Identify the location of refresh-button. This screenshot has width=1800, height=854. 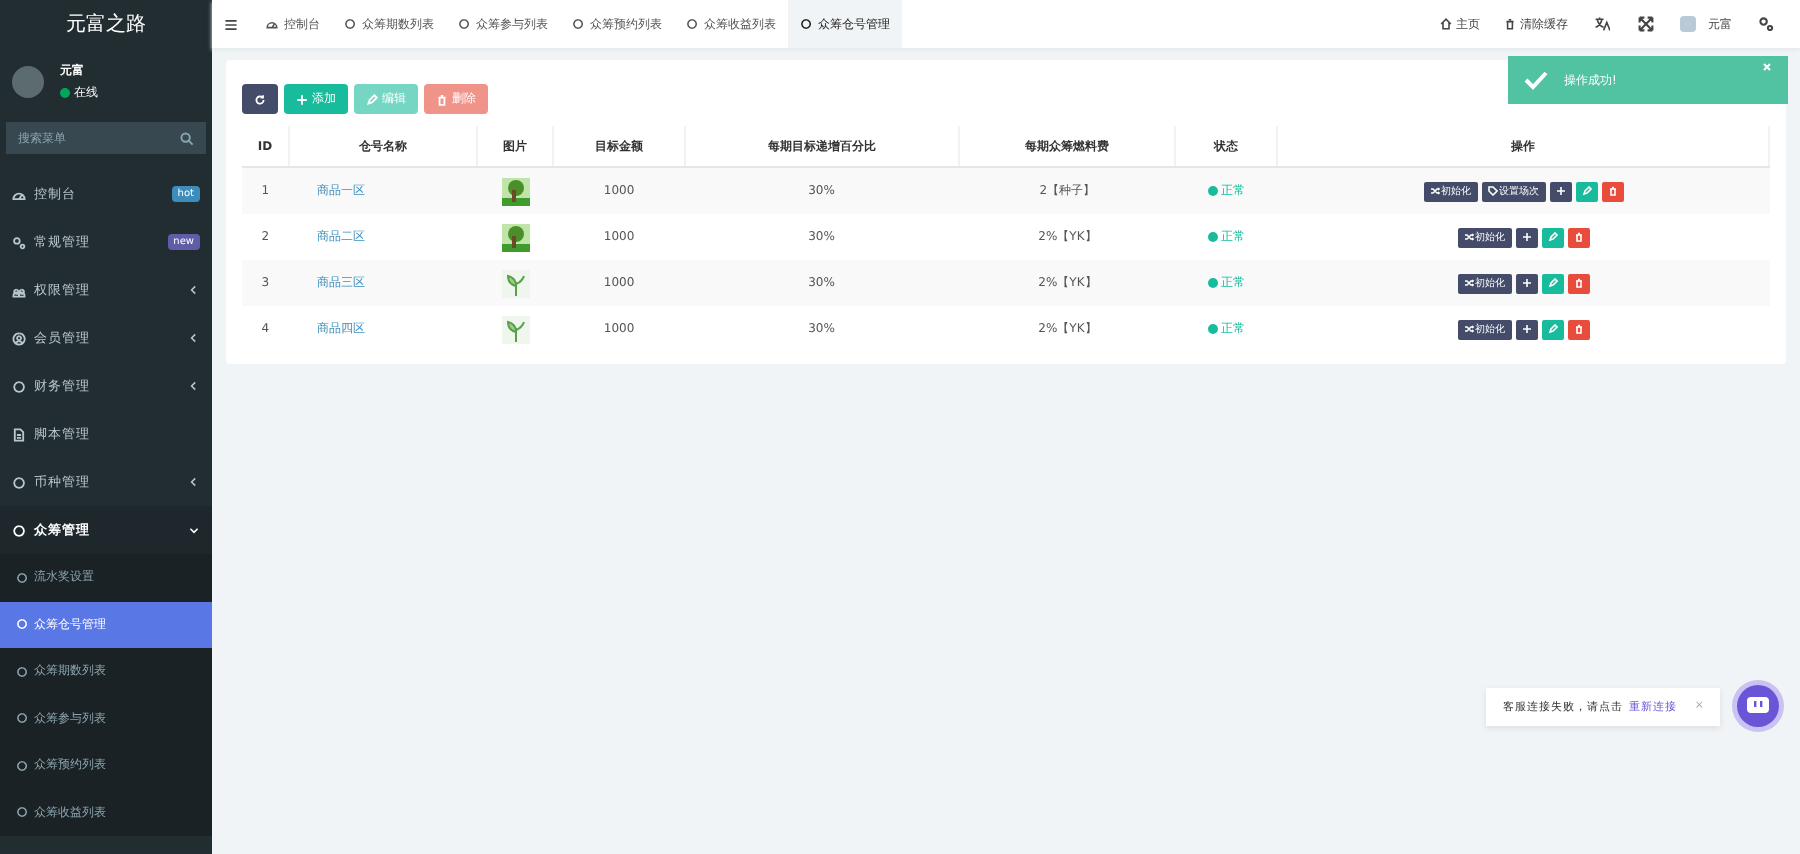
(260, 99).